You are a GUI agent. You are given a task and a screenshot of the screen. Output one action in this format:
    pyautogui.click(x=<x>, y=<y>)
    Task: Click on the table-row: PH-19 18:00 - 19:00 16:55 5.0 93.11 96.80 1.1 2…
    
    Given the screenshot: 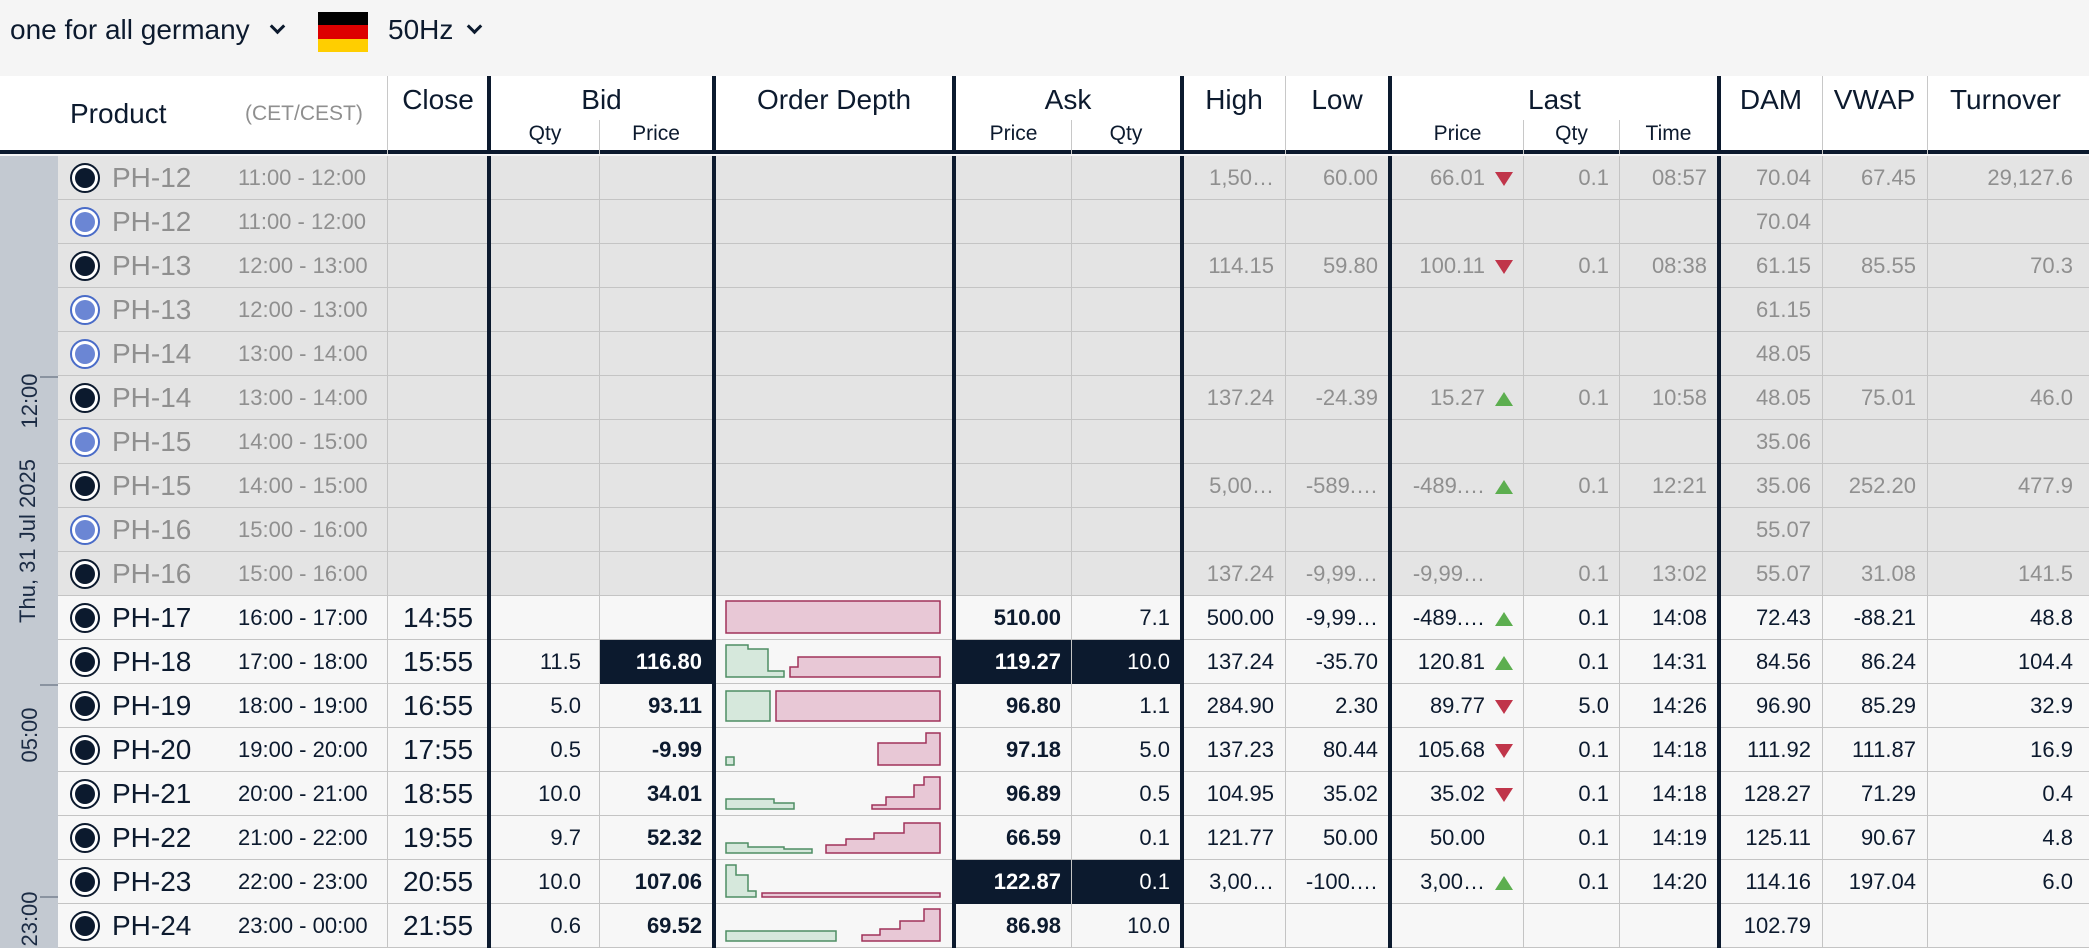 What is the action you would take?
    pyautogui.click(x=1073, y=706)
    